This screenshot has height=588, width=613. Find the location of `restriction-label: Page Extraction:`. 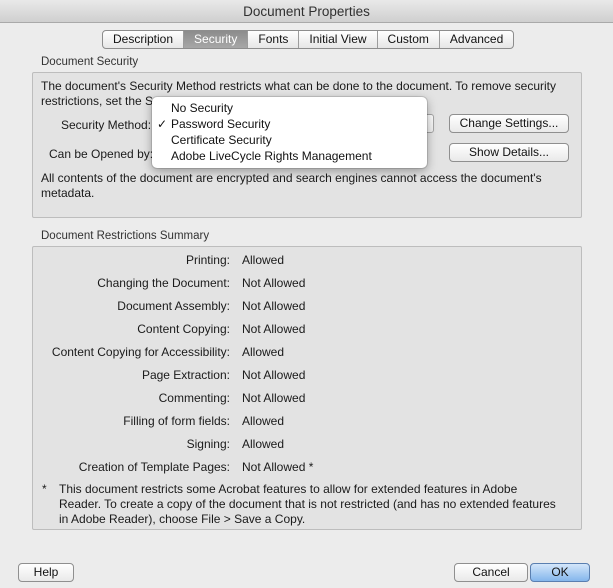

restriction-label: Page Extraction: is located at coordinates (185, 375).